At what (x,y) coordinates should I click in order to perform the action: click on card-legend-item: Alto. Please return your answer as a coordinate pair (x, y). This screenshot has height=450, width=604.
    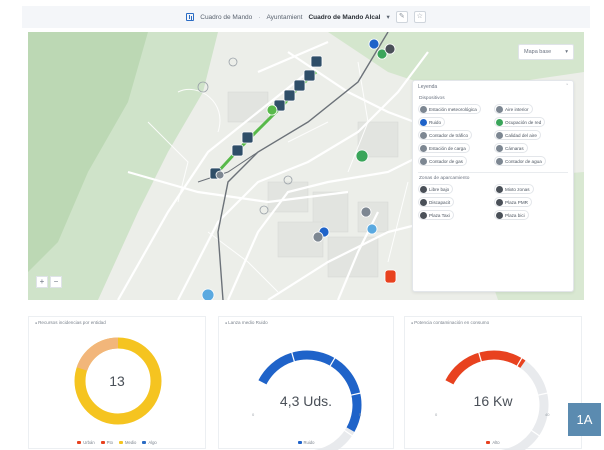
    Looking at the image, I should click on (493, 442).